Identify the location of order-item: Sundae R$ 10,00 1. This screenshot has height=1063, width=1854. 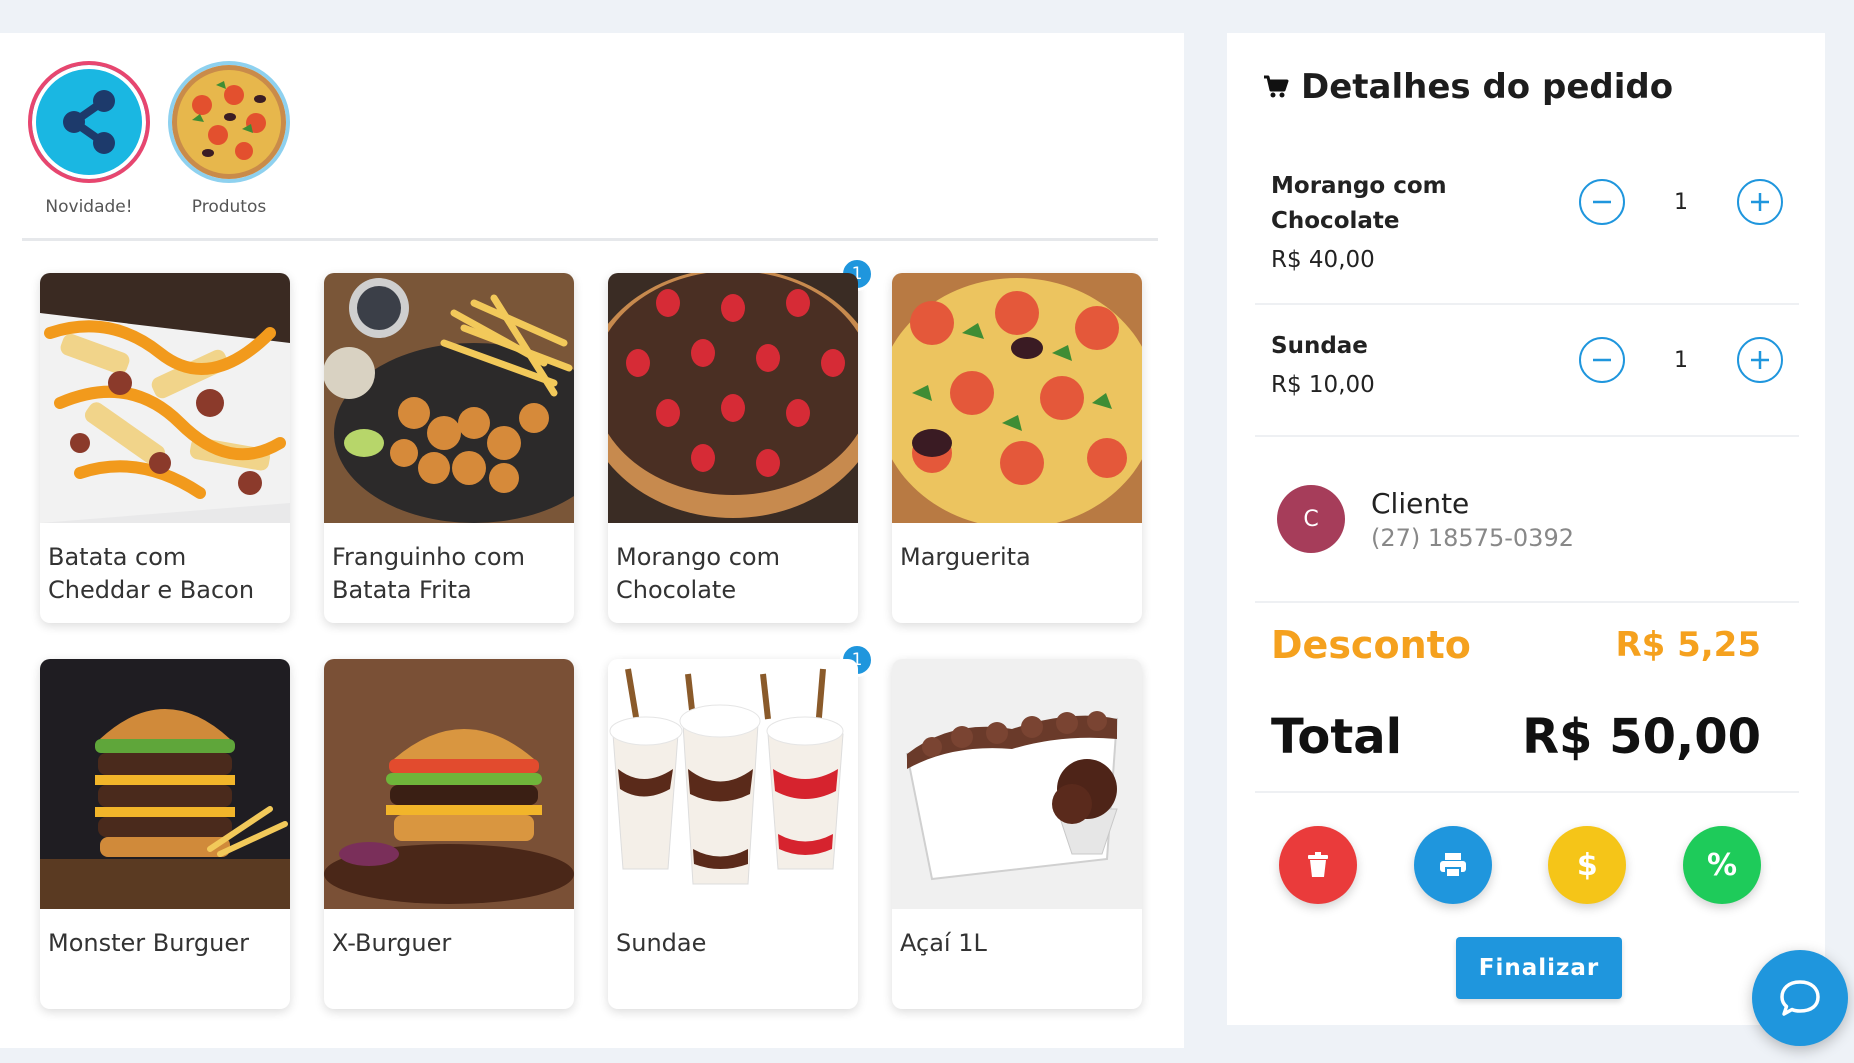
(1531, 363).